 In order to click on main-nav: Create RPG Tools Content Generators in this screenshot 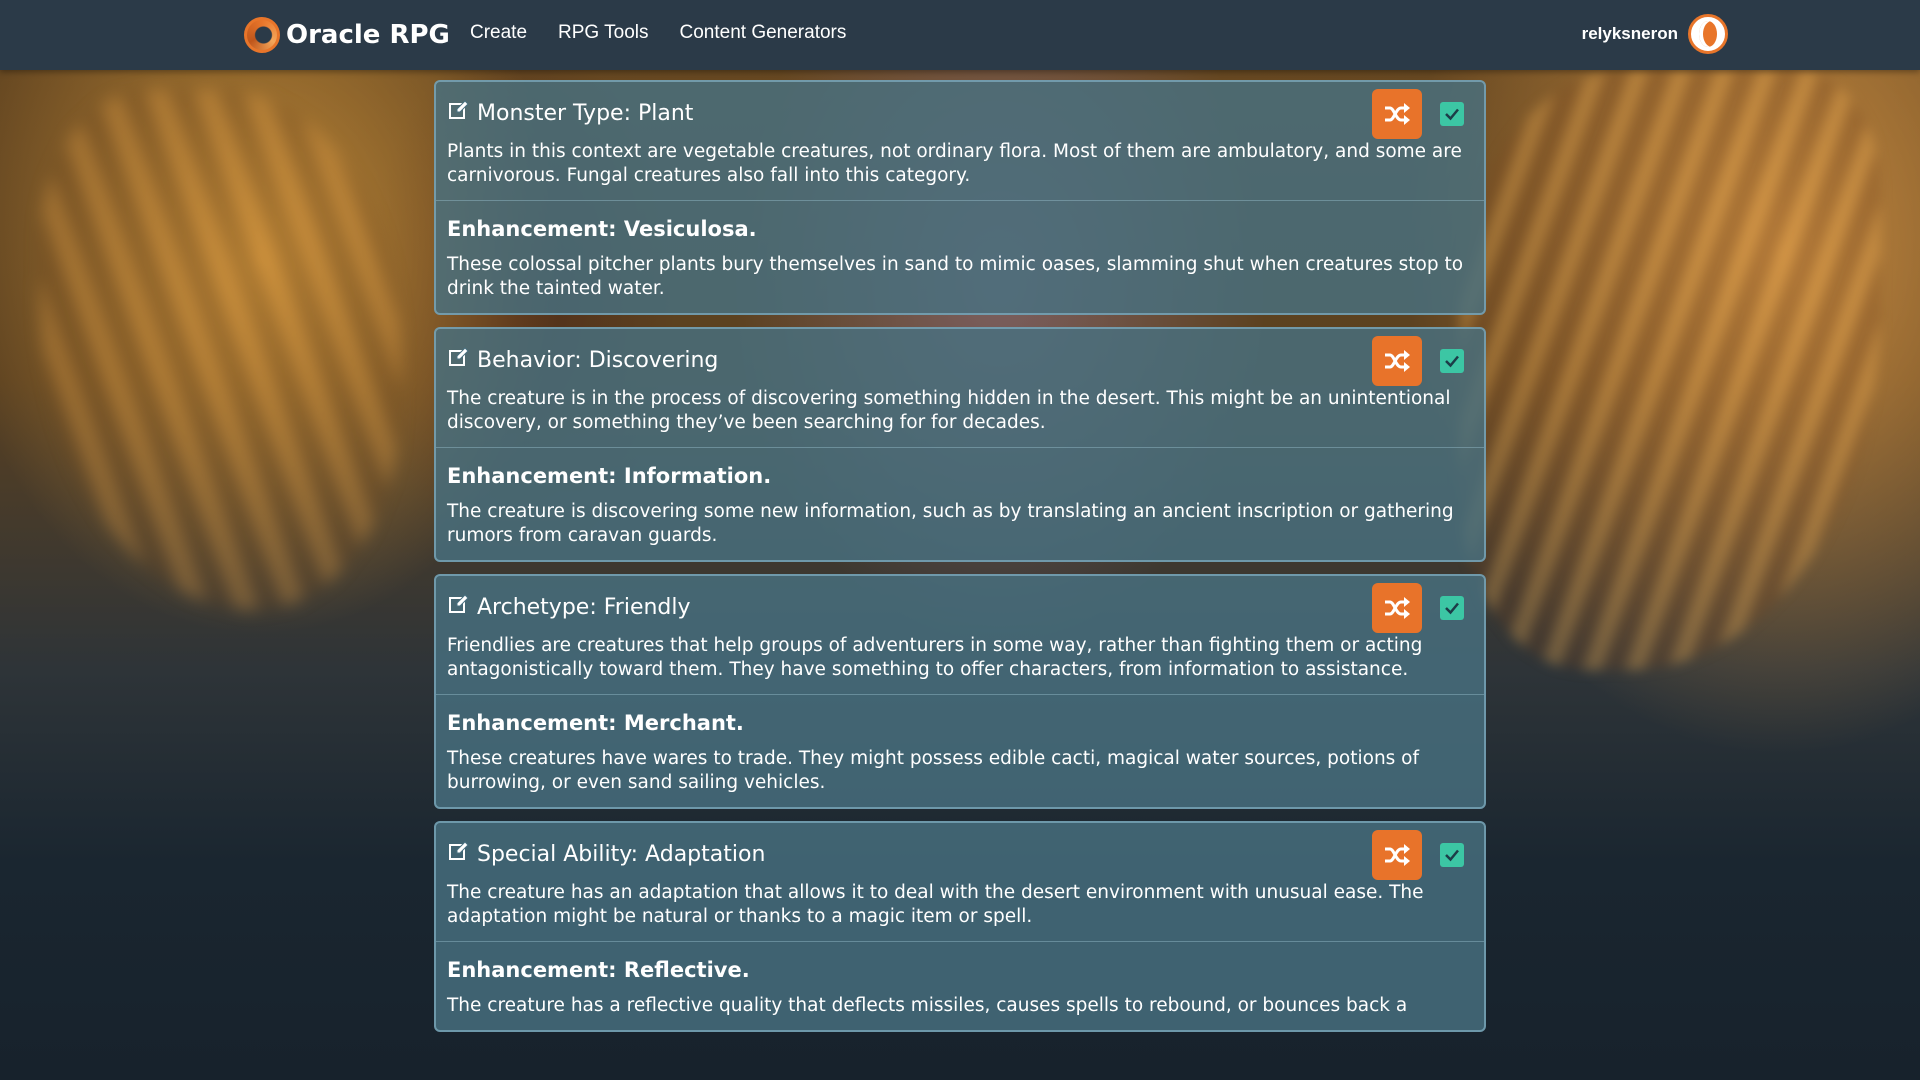, I will do `click(658, 33)`.